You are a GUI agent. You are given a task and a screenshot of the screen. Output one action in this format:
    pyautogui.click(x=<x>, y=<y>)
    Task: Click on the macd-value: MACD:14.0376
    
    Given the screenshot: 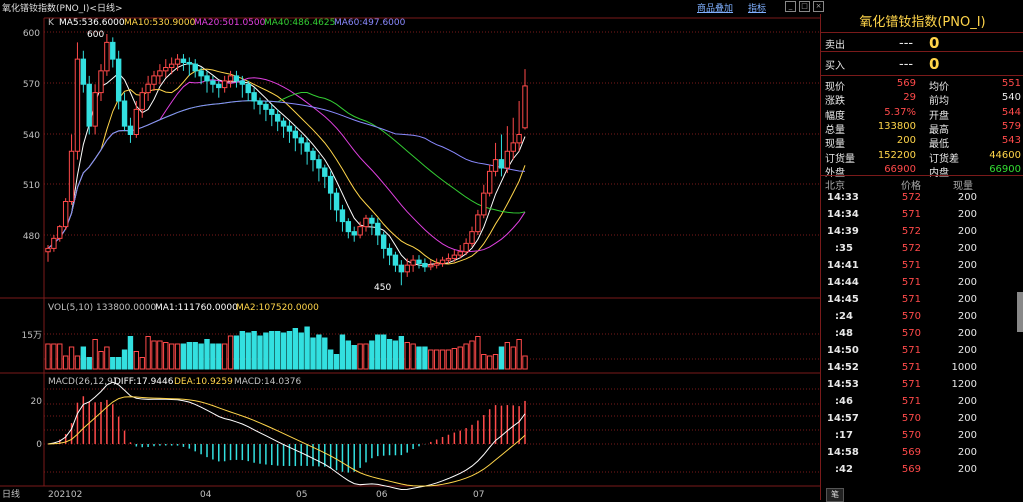 What is the action you would take?
    pyautogui.click(x=268, y=382)
    